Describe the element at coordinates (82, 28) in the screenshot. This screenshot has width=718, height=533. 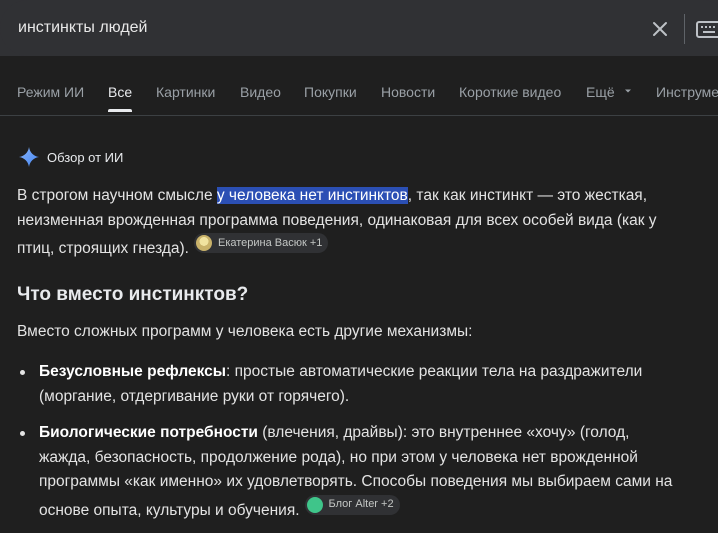
I see `search-input: инстинкты людей` at that location.